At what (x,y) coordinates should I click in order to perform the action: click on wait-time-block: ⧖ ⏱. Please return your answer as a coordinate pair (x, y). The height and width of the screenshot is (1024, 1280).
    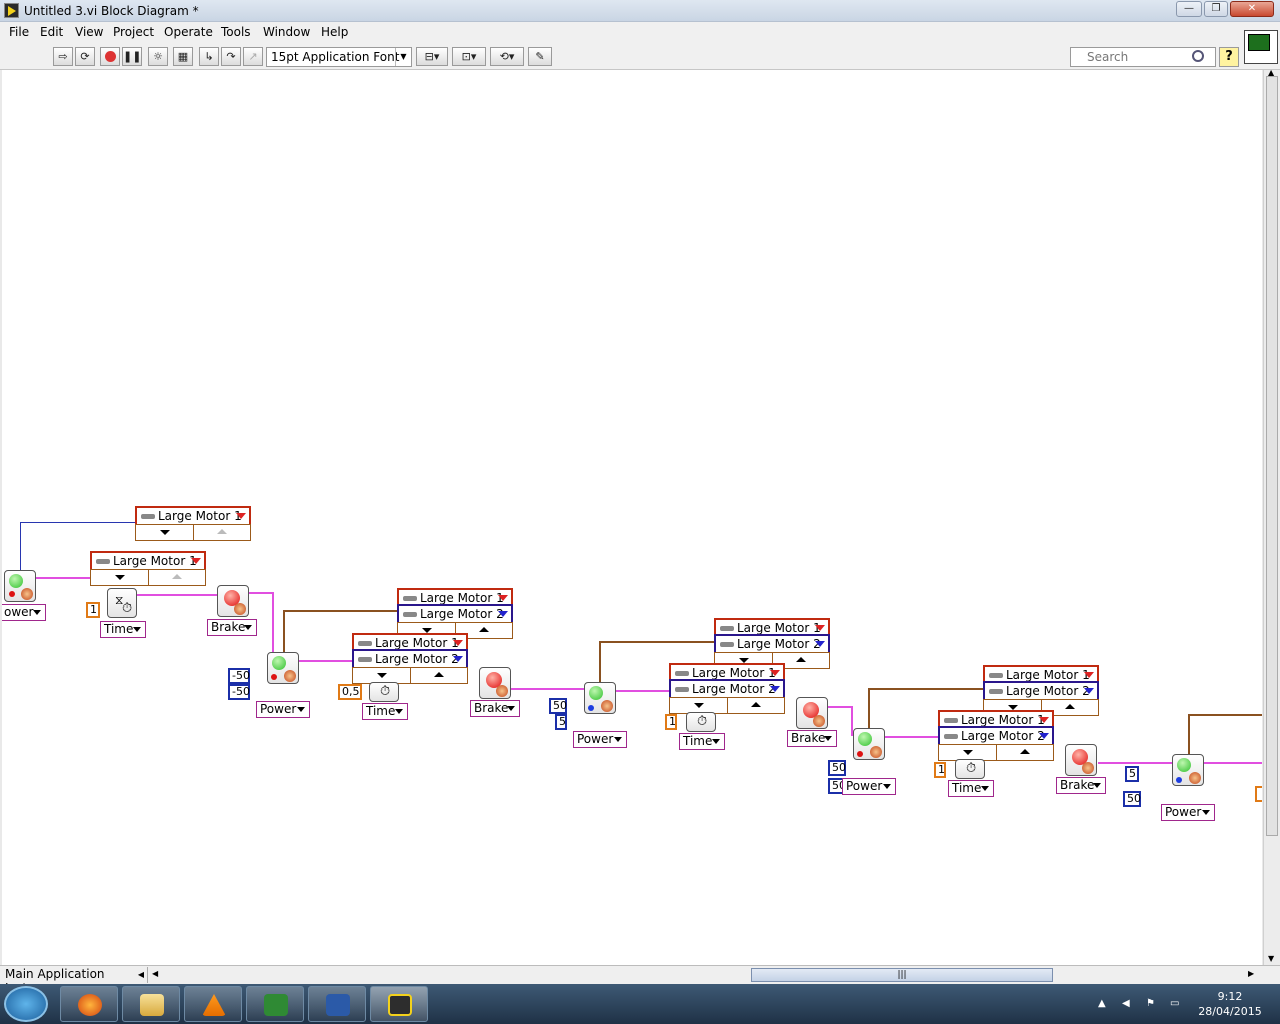
    Looking at the image, I should click on (122, 603).